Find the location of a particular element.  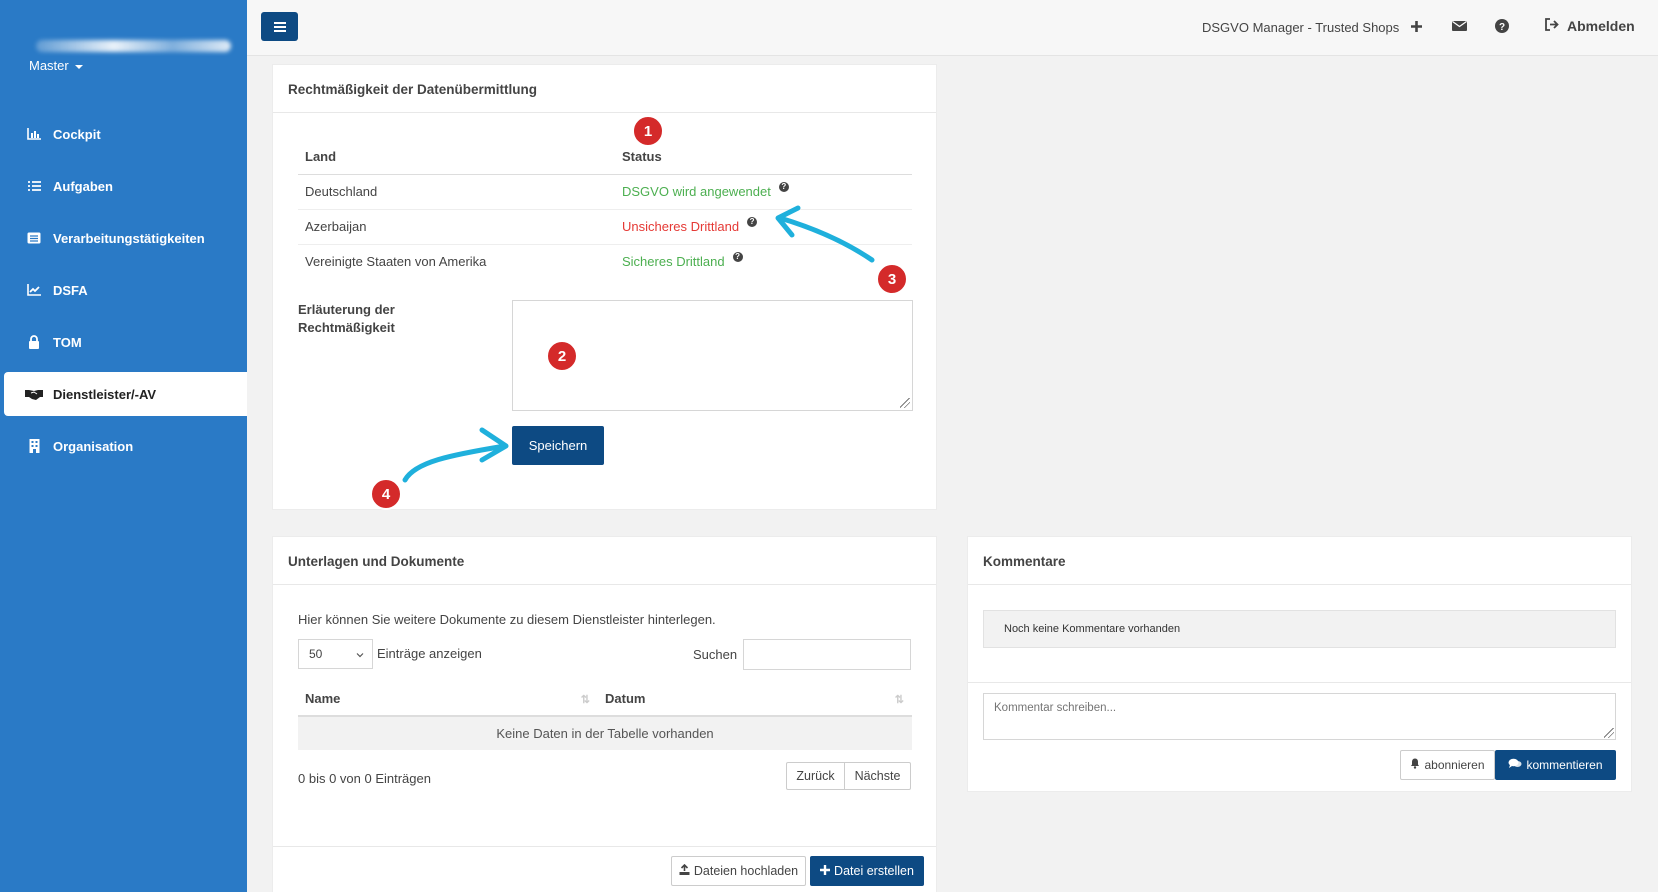

search-label: Suchen is located at coordinates (715, 654).